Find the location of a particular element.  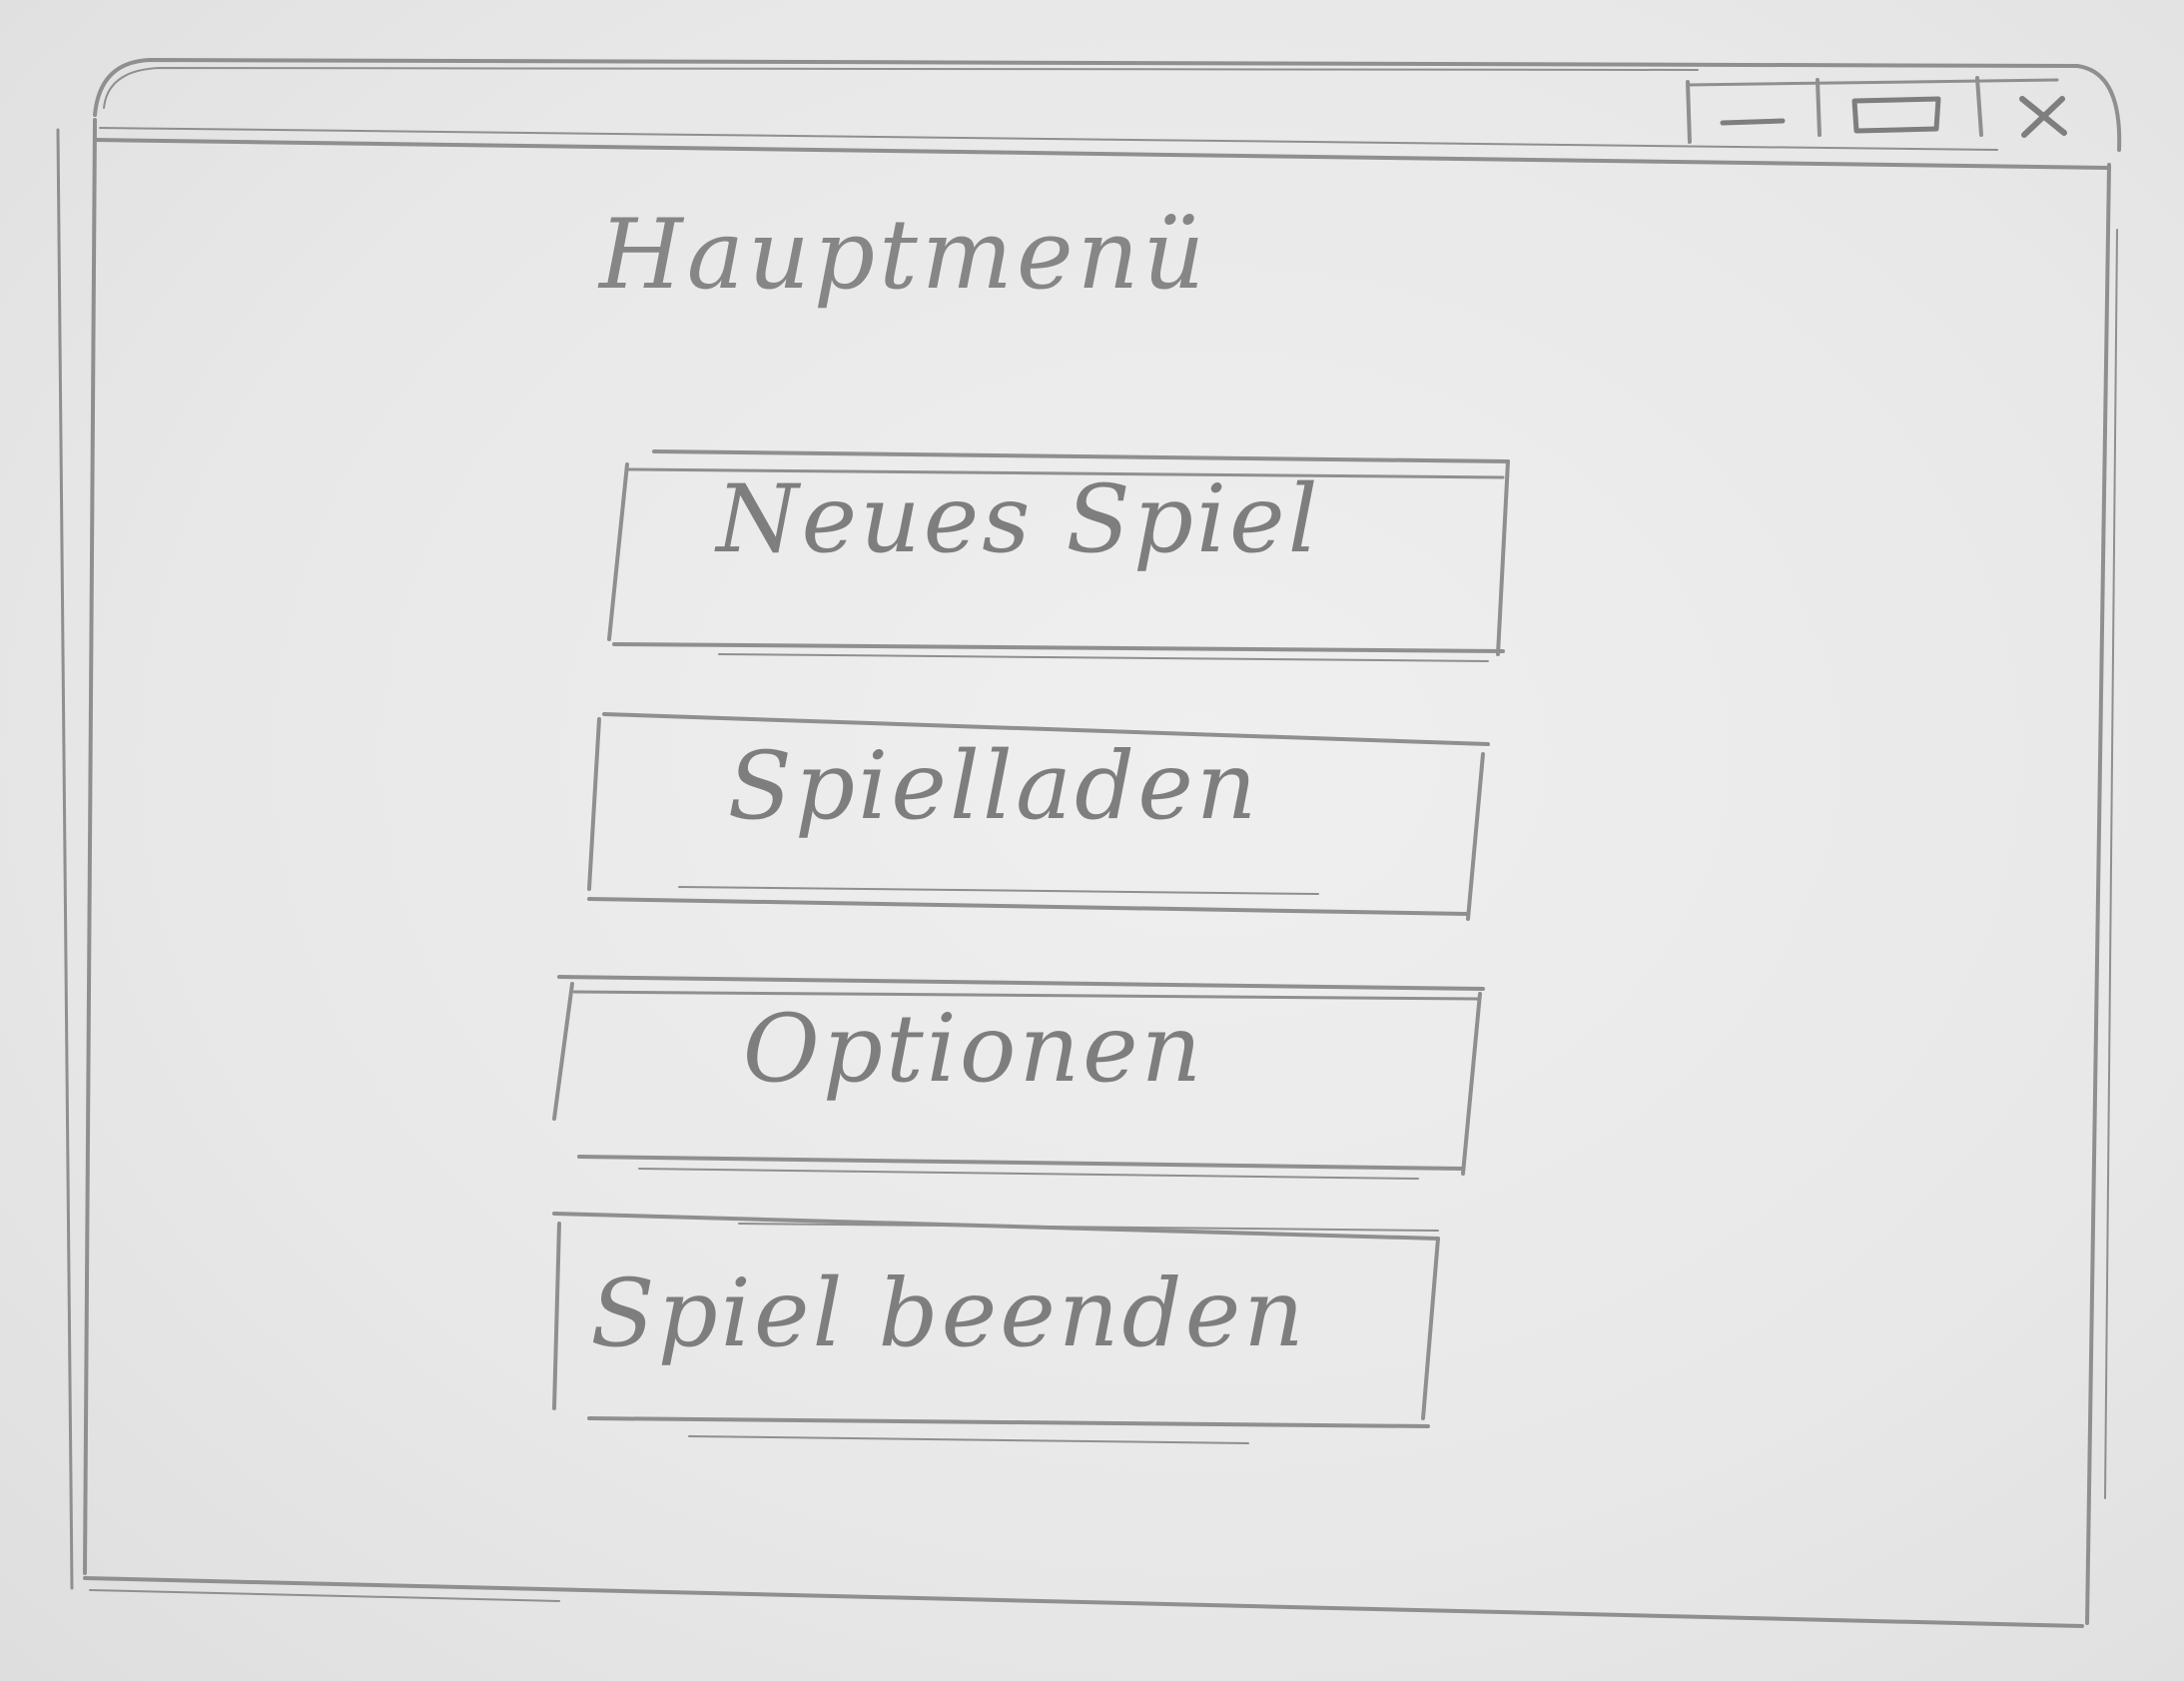

maximize-button is located at coordinates (1898, 115).